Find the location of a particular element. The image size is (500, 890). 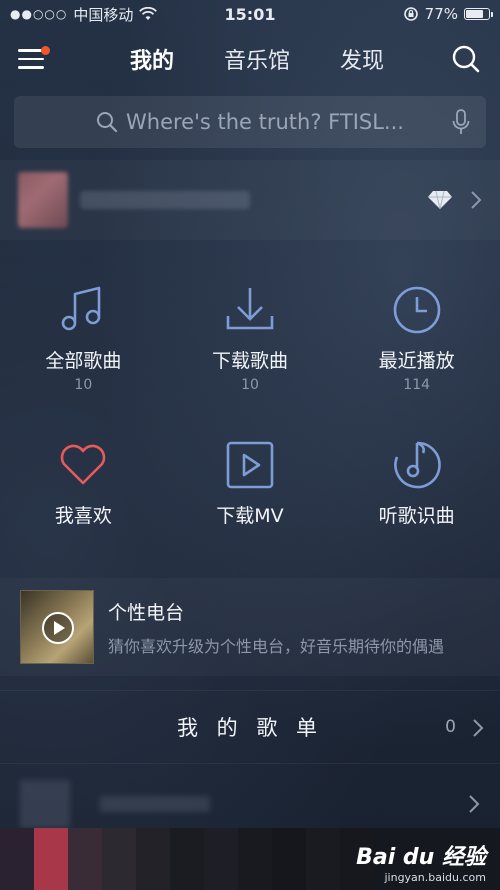

baidu-watermark: Bai du 经验 jingyan.baidu.com is located at coordinates (421, 861).